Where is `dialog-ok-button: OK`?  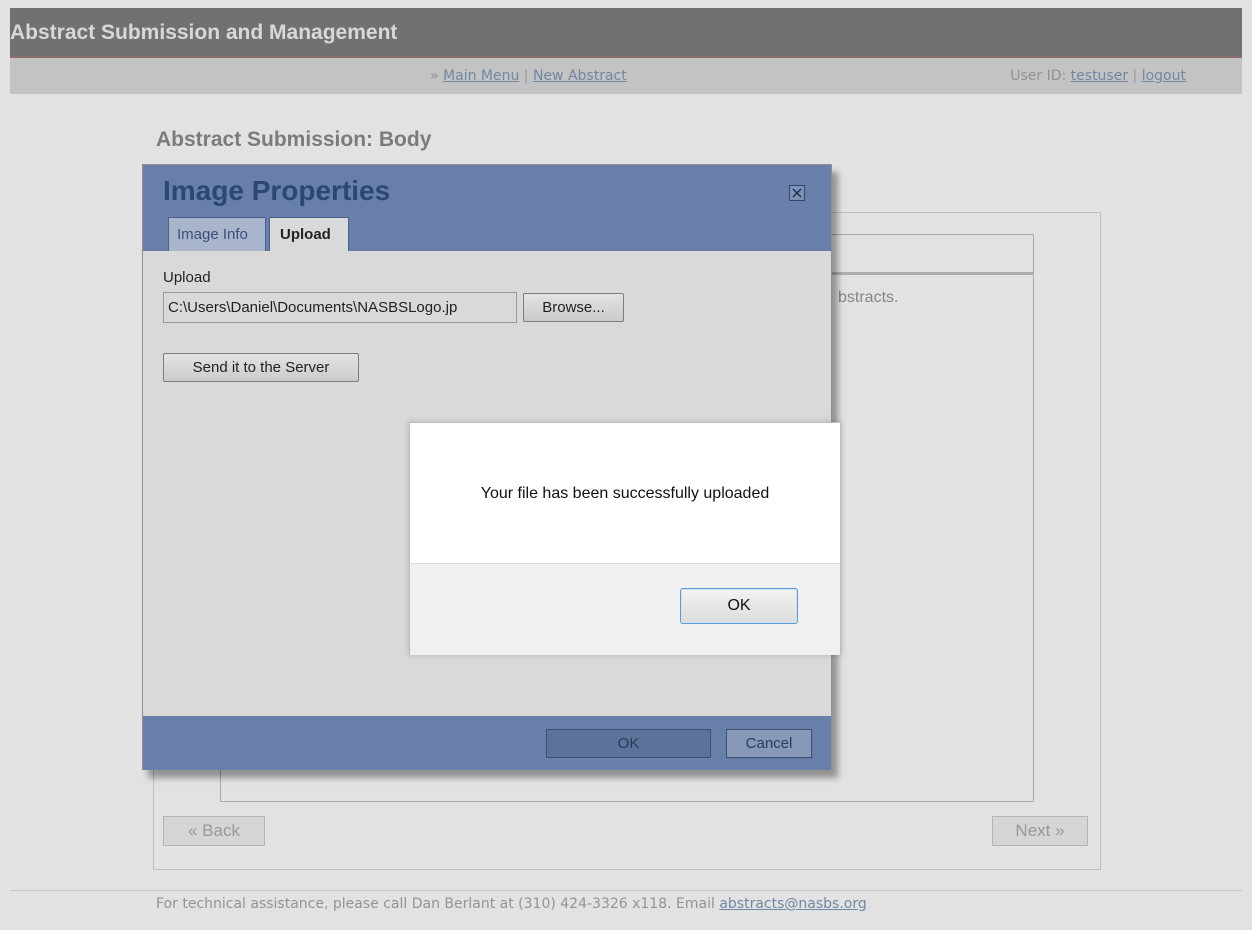 dialog-ok-button: OK is located at coordinates (628, 743).